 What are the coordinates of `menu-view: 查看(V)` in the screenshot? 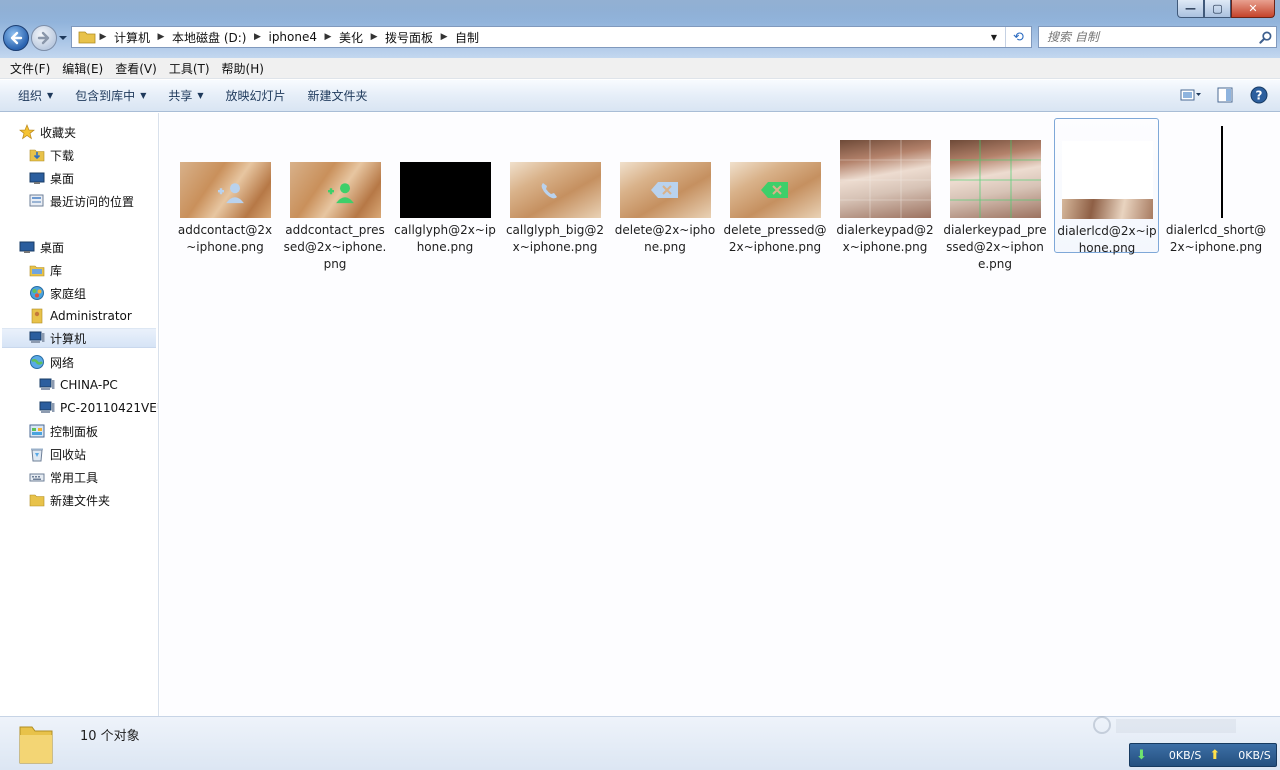 It's located at (136, 68).